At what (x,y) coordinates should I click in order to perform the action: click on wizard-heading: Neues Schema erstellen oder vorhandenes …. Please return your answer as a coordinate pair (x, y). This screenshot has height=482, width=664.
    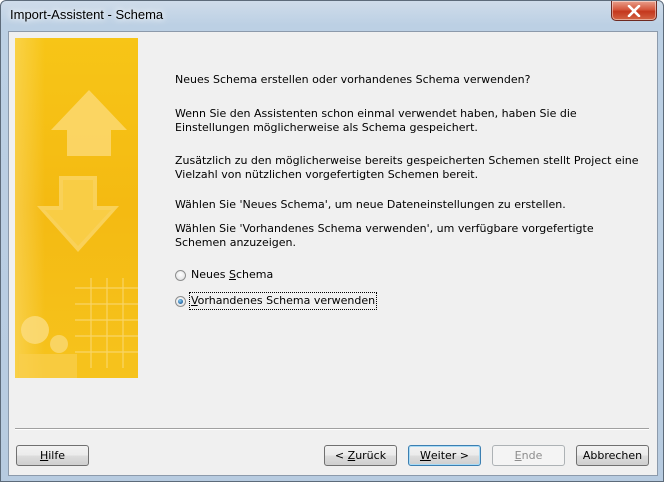
    Looking at the image, I should click on (353, 79).